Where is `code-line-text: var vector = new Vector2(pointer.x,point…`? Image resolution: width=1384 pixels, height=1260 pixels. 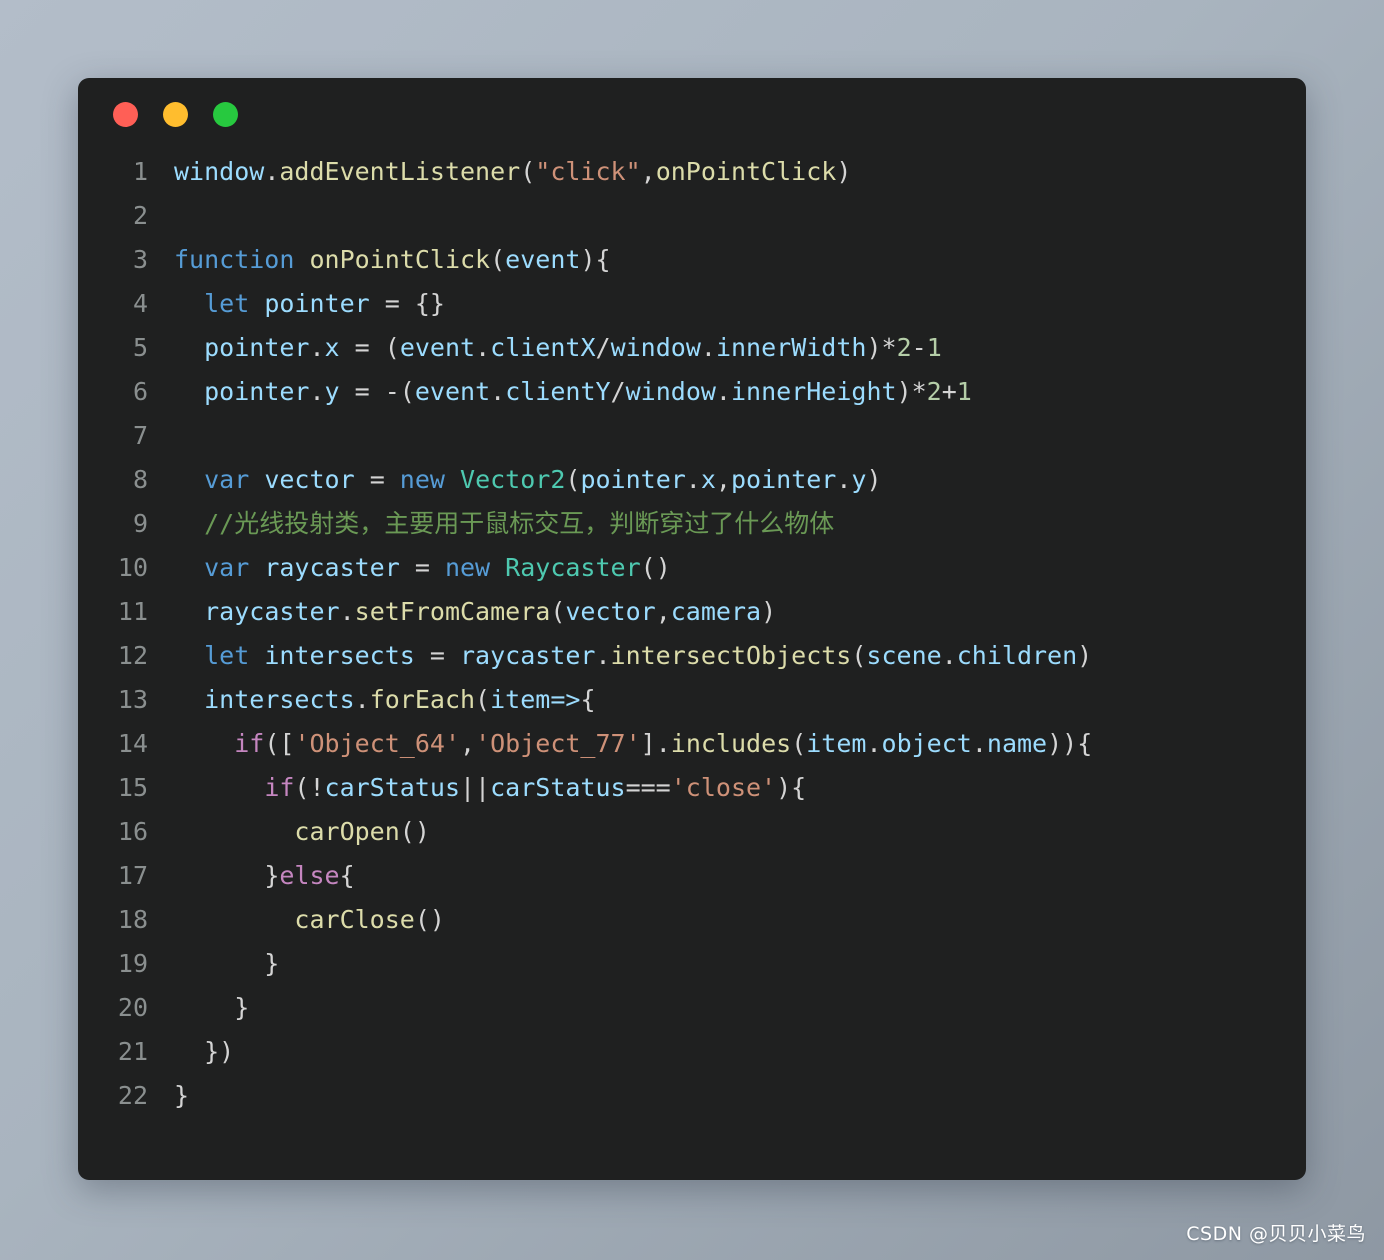
code-line-text: var vector = new Vector2(pointer.x,point… is located at coordinates (735, 480).